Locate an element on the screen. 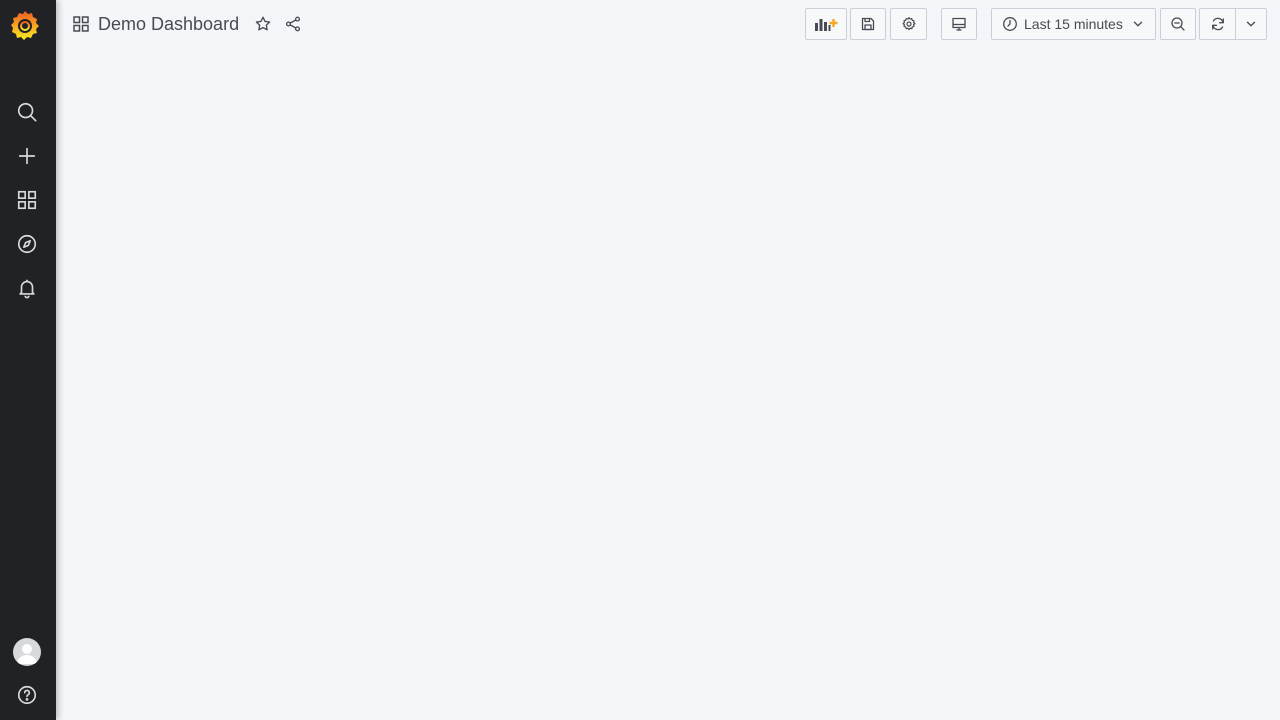 This screenshot has width=1280, height=720. help-icon is located at coordinates (27, 695).